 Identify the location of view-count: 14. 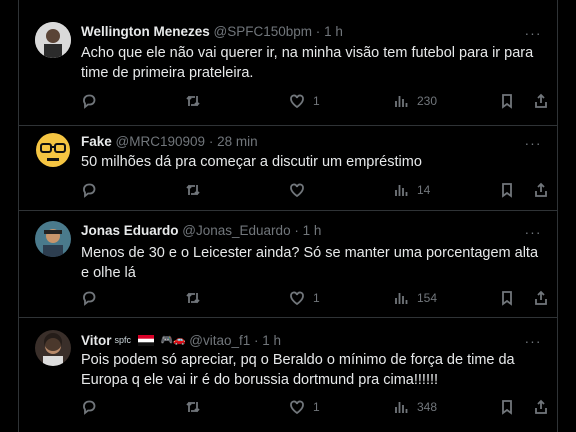
(424, 190).